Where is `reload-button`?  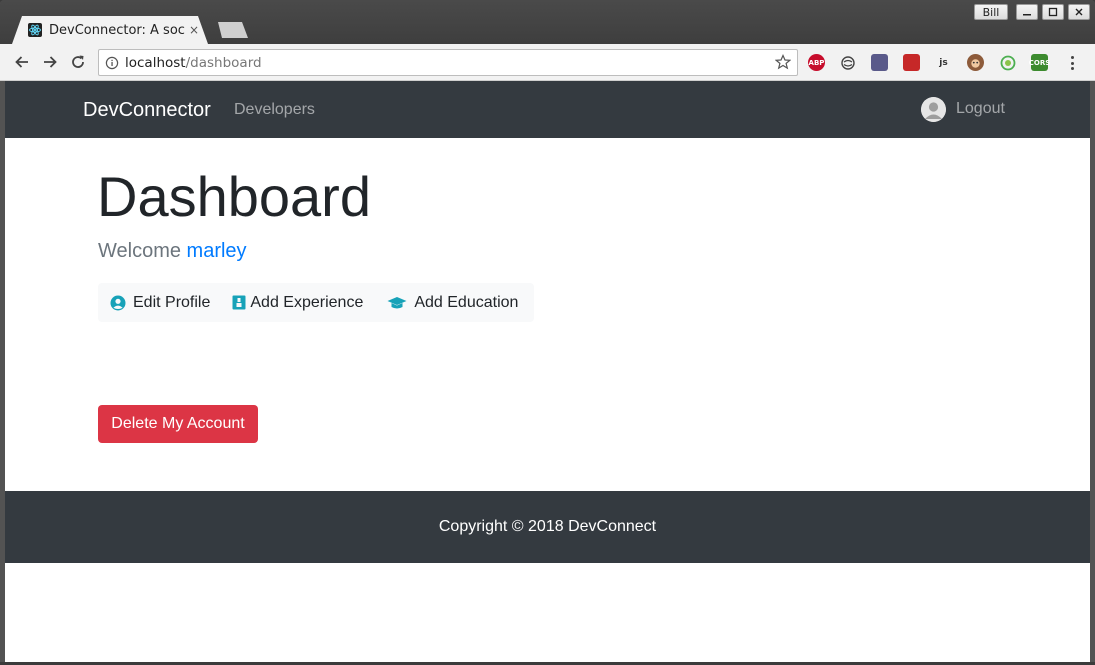 reload-button is located at coordinates (78, 62).